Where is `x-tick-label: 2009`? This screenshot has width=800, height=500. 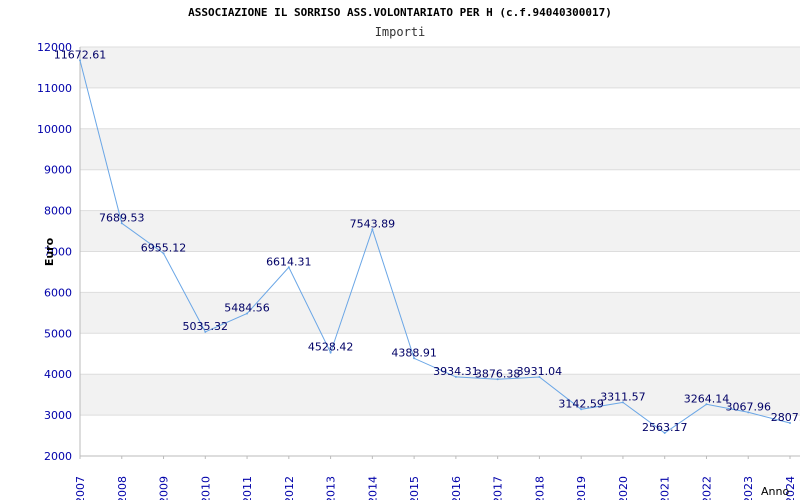
x-tick-label: 2009 is located at coordinates (164, 488).